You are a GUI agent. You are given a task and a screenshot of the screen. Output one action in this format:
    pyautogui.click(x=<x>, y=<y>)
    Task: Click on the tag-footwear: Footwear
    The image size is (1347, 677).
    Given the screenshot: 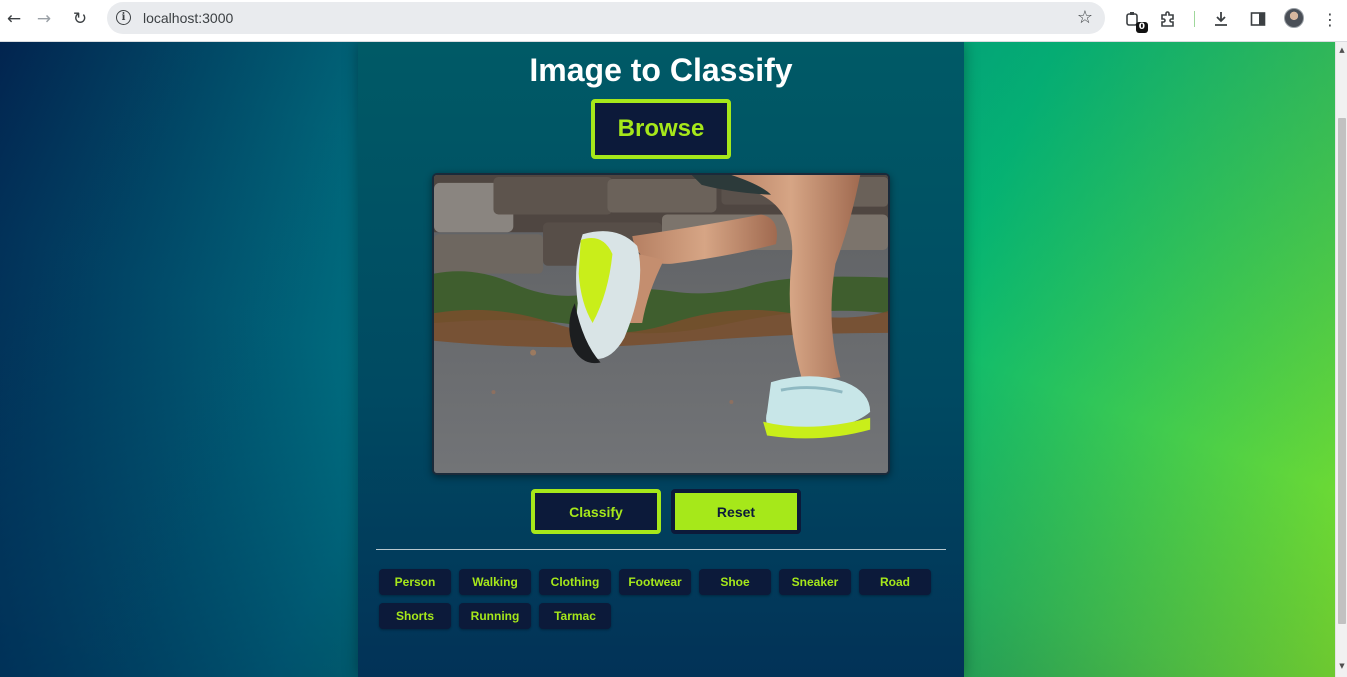 What is the action you would take?
    pyautogui.click(x=655, y=582)
    